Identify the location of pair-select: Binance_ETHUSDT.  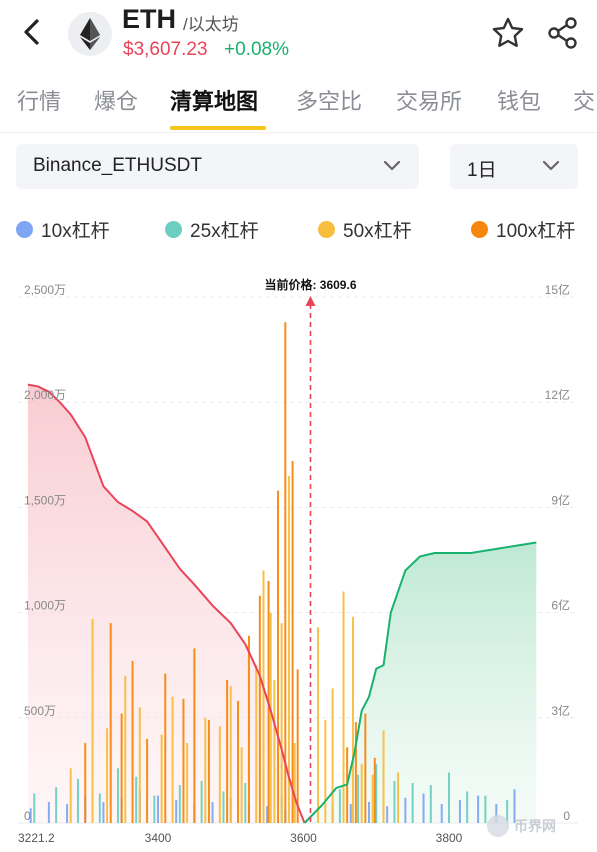
(217, 166).